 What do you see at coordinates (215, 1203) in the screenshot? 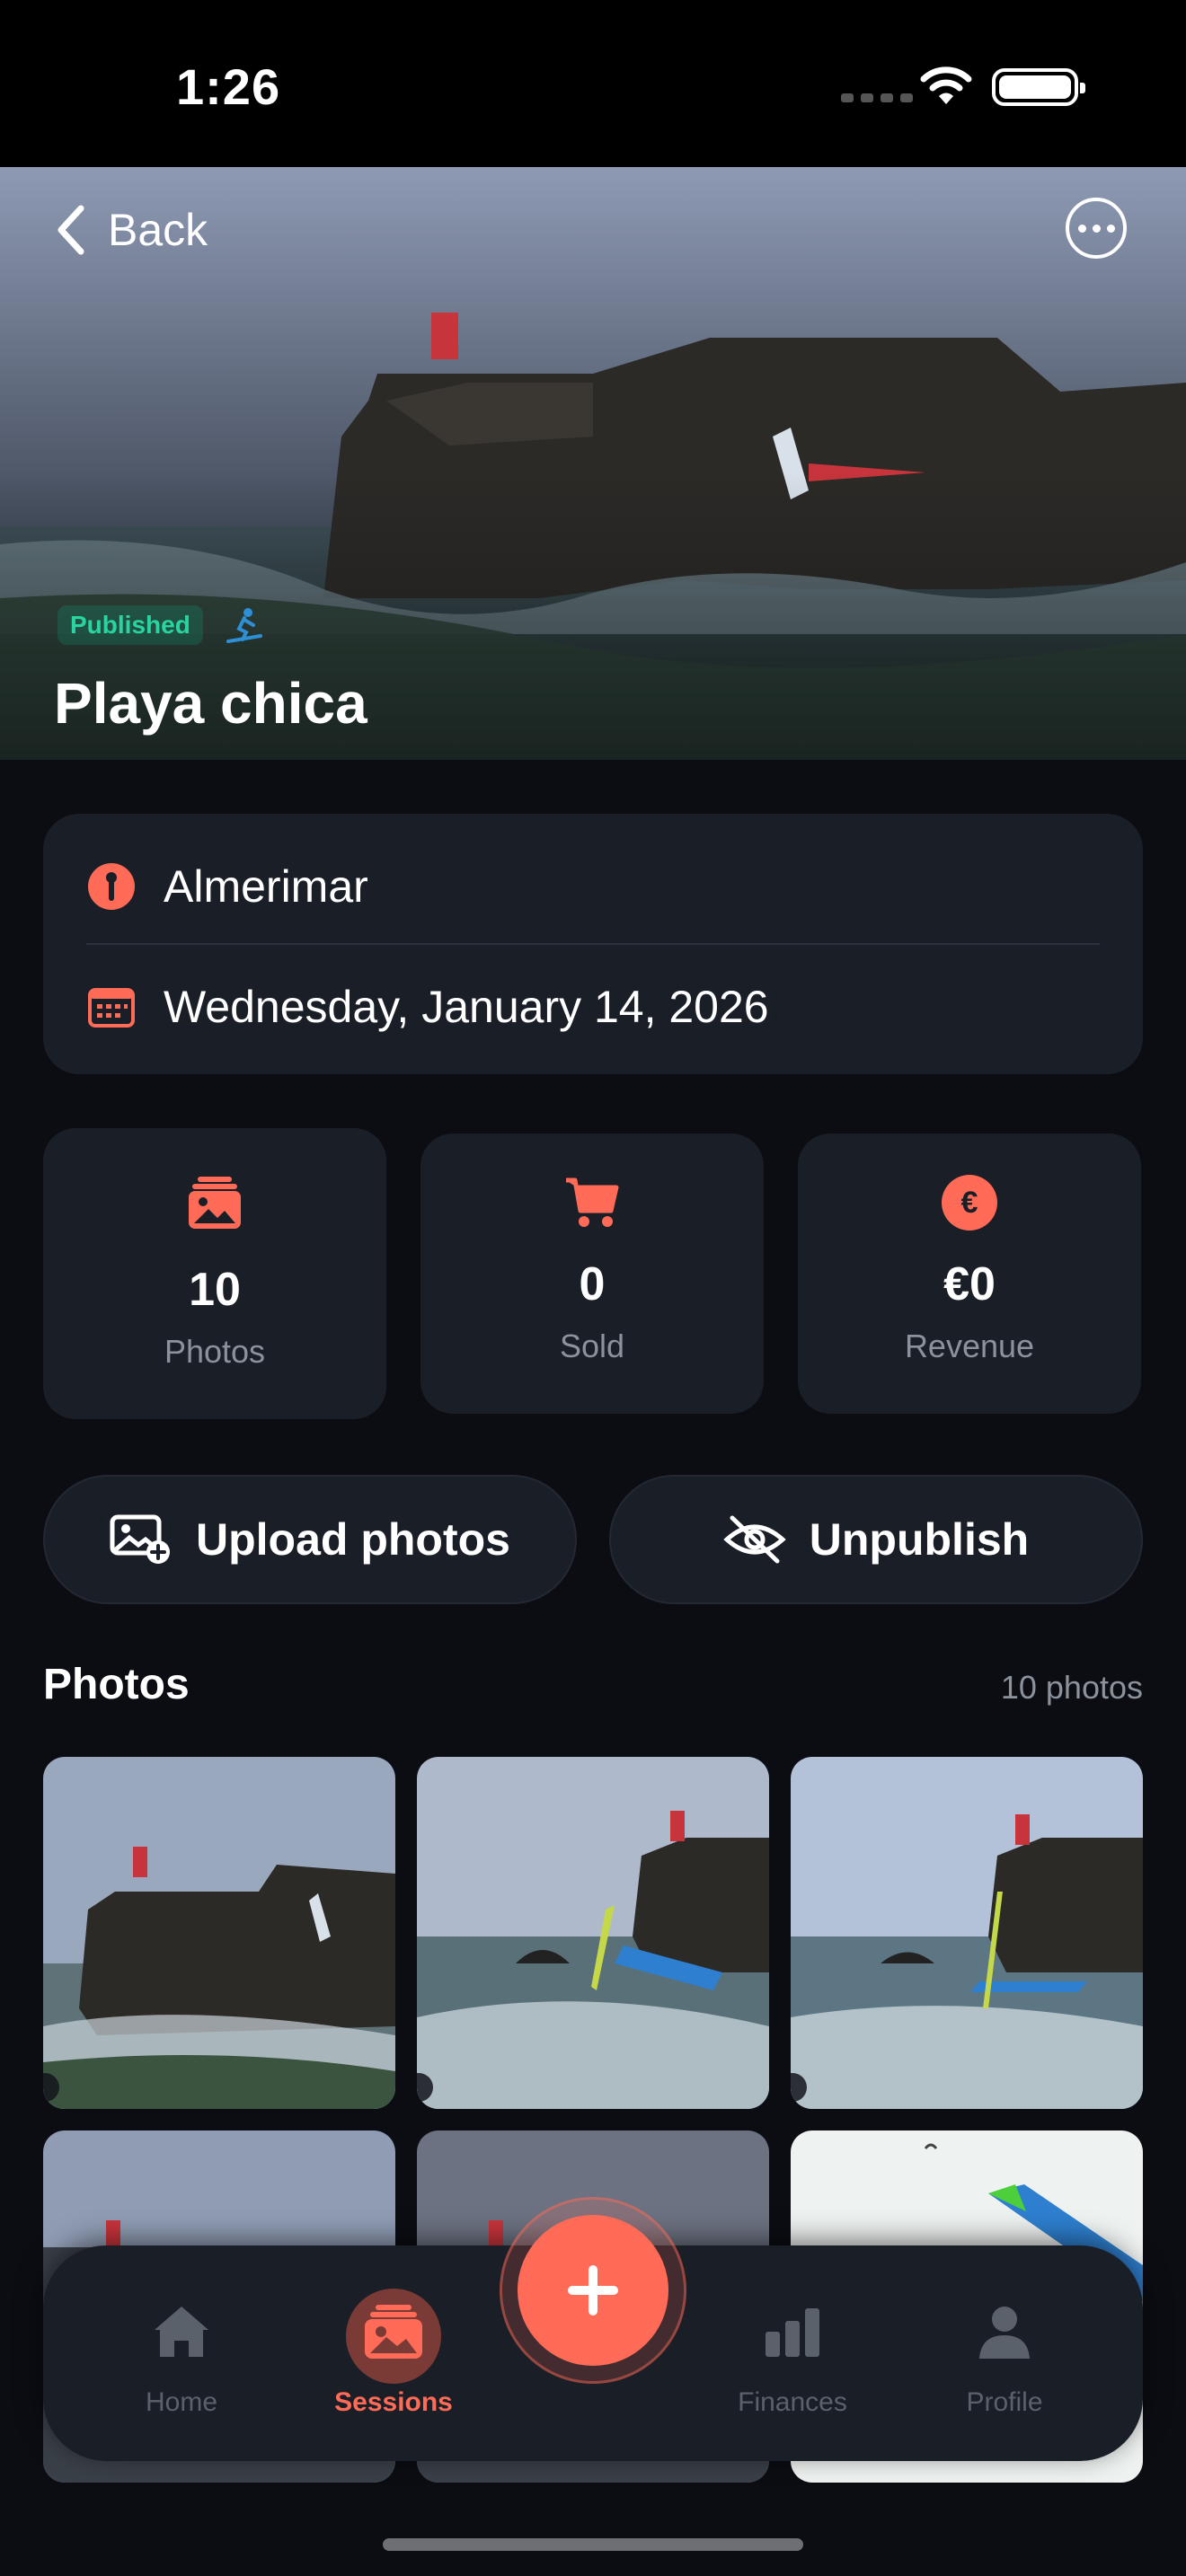
I see `photos-icon` at bounding box center [215, 1203].